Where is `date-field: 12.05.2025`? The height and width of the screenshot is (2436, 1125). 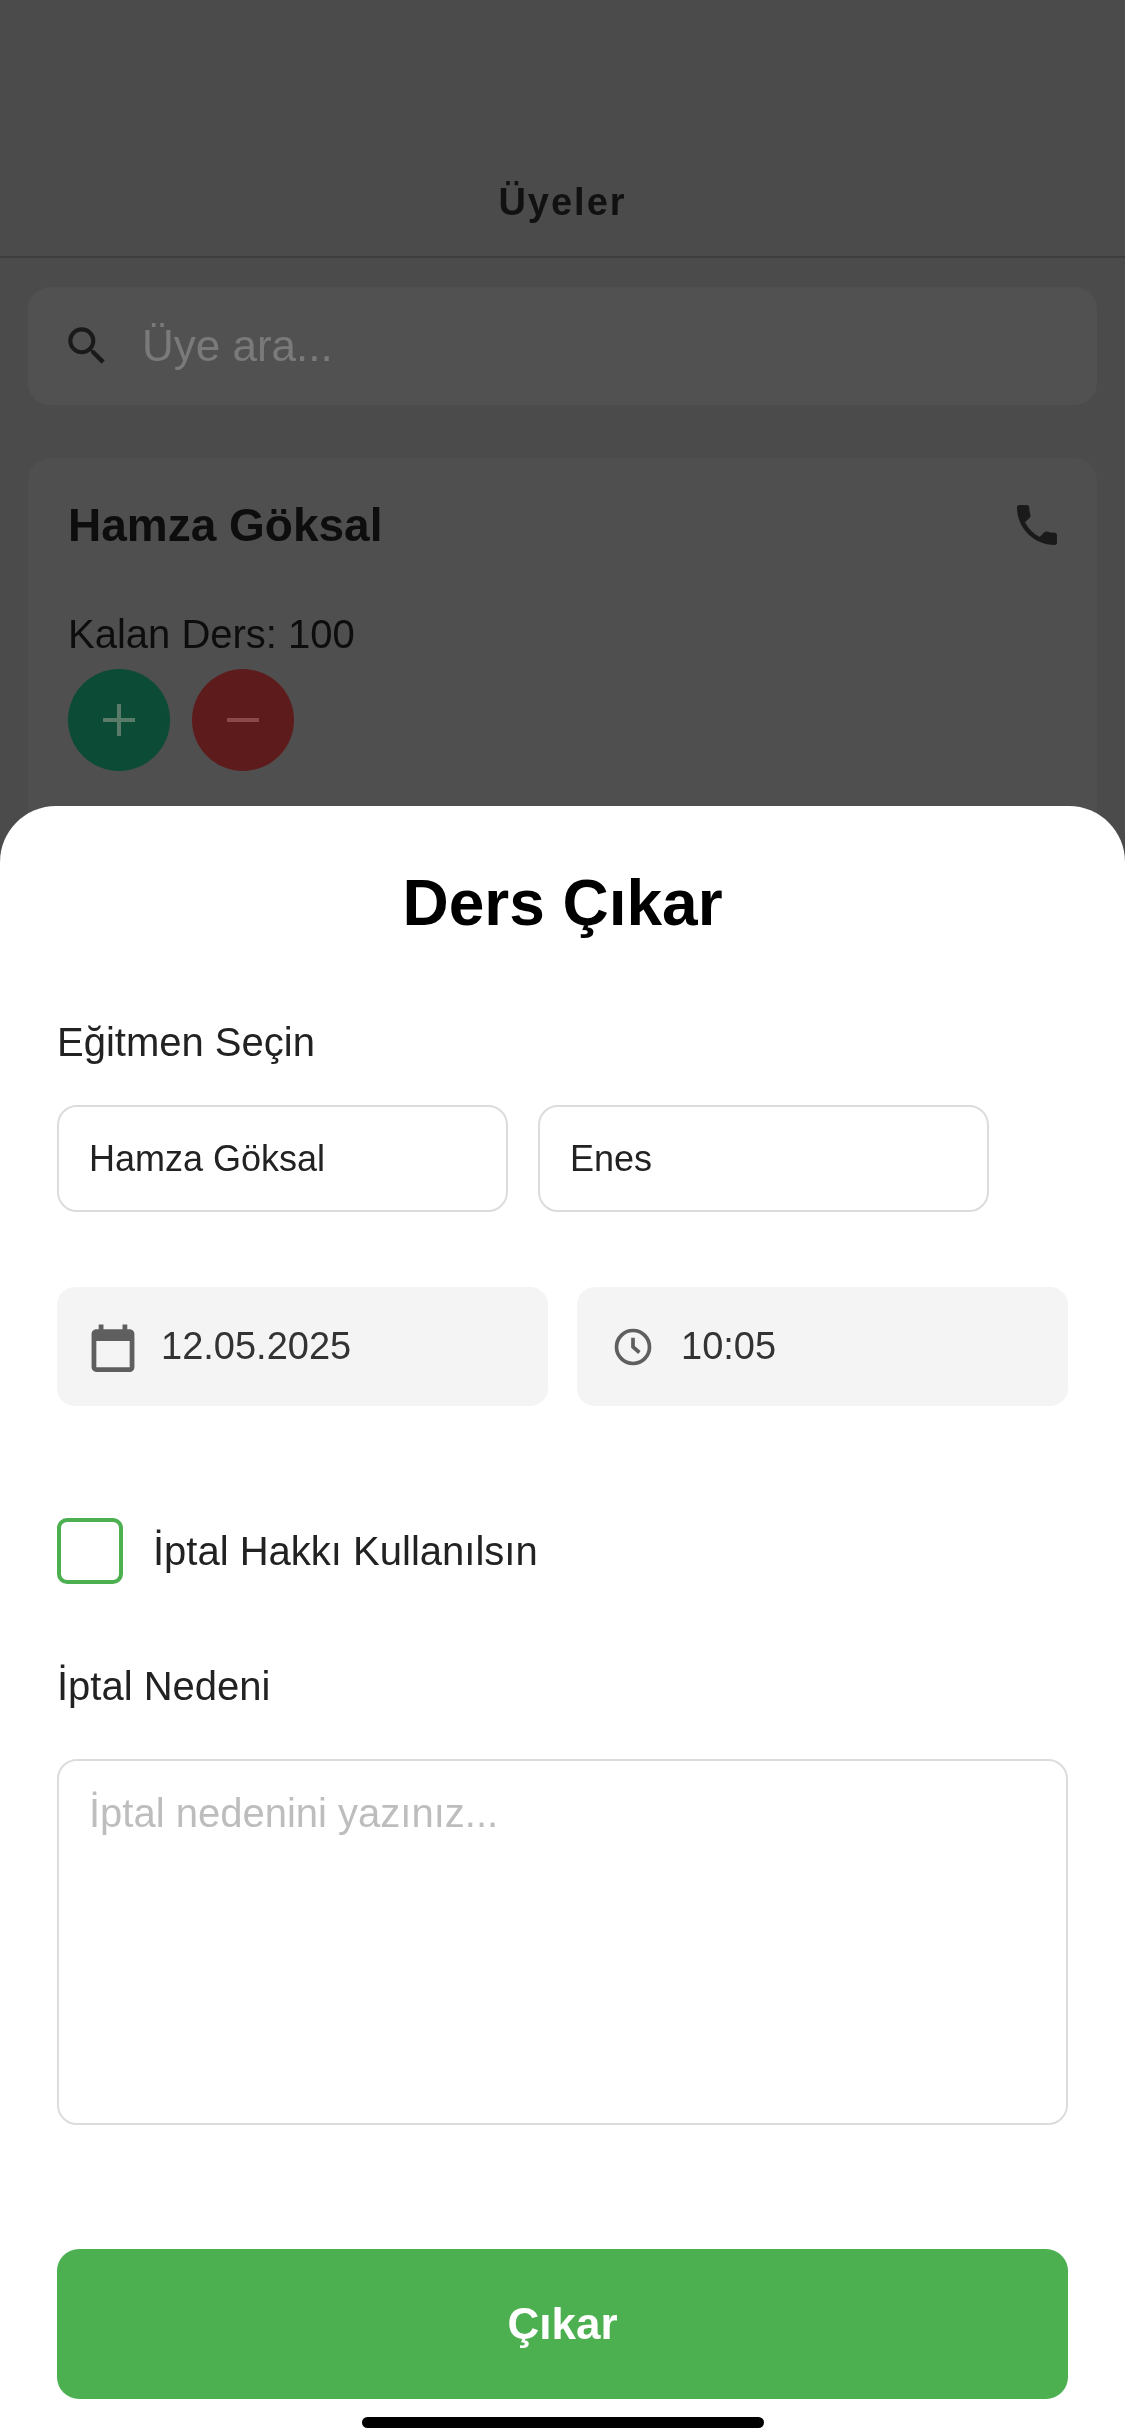 date-field: 12.05.2025 is located at coordinates (302, 1346).